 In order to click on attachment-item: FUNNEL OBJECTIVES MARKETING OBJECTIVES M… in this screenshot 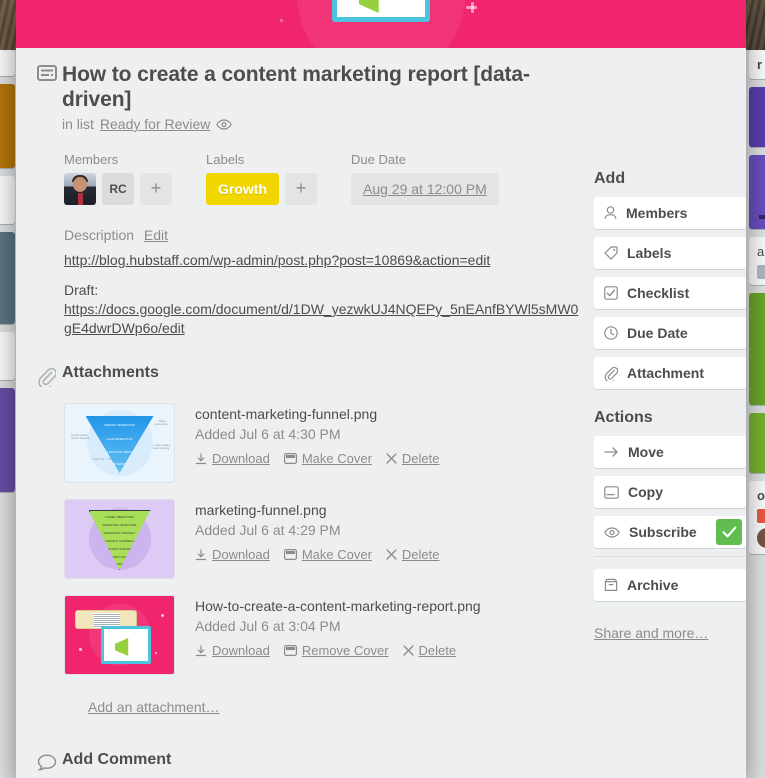, I will do `click(330, 539)`.